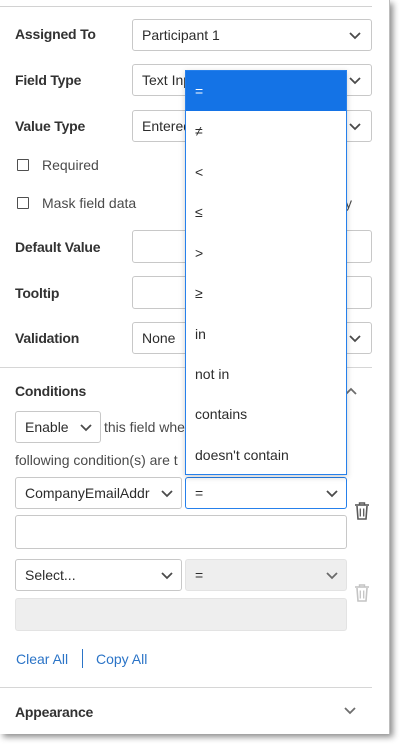  What do you see at coordinates (58, 247) in the screenshot?
I see `default-value-label: Default Value` at bounding box center [58, 247].